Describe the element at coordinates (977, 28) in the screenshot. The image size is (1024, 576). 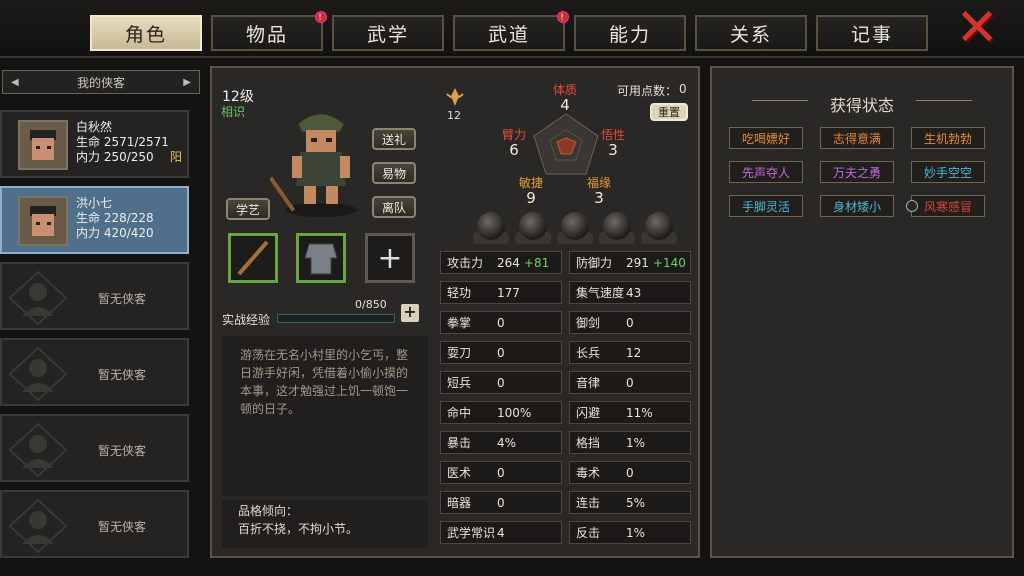
I see `close-button: ✕` at that location.